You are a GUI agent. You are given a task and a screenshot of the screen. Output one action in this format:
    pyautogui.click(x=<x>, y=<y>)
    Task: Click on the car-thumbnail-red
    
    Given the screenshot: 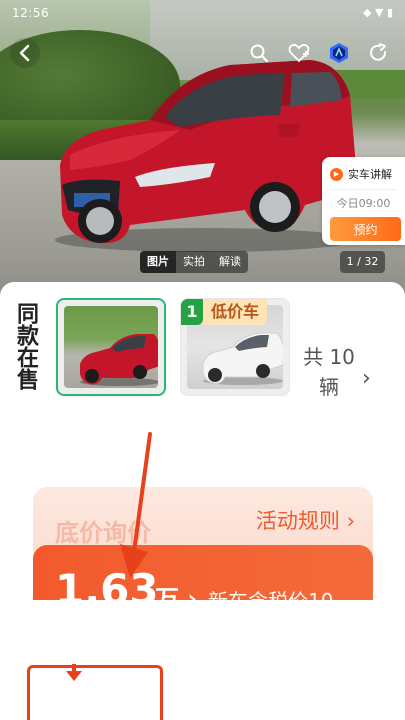 What is the action you would take?
    pyautogui.click(x=119, y=360)
    